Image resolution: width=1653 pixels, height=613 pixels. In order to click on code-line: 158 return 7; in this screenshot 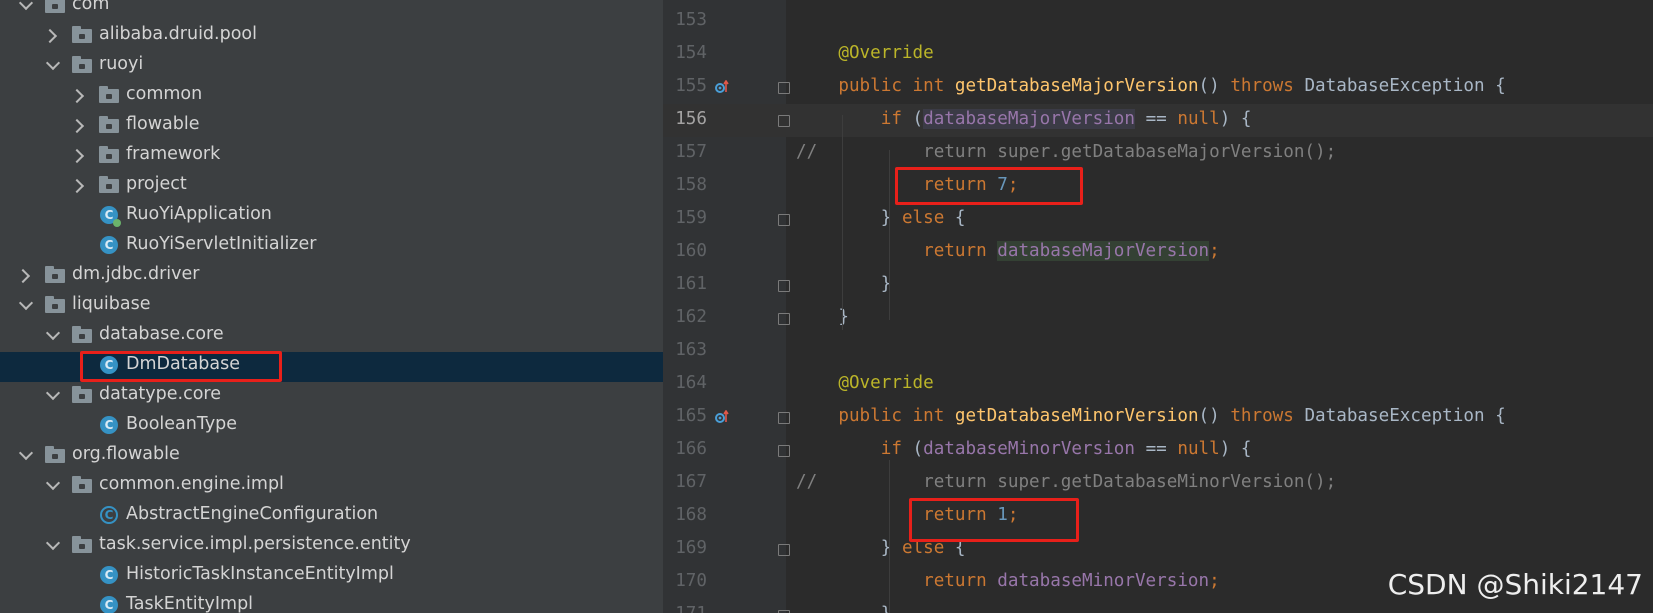, I will do `click(1158, 186)`.